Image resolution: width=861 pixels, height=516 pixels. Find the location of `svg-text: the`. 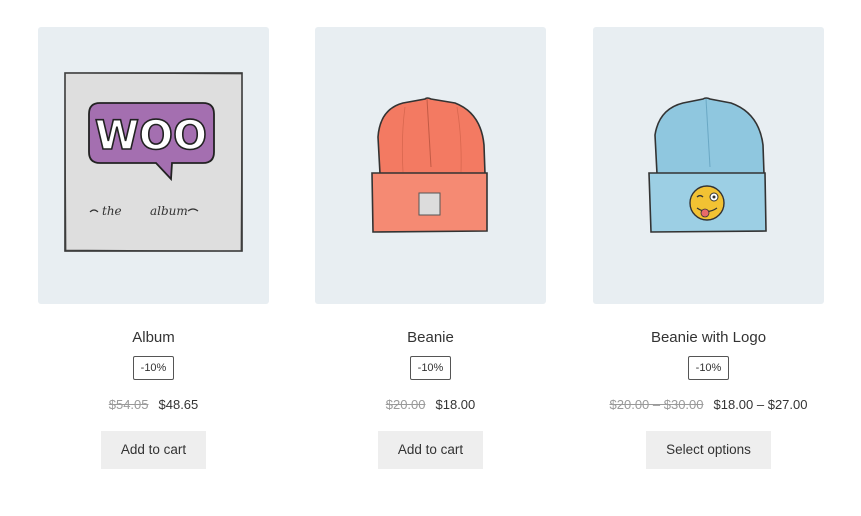

svg-text: the is located at coordinates (112, 211).